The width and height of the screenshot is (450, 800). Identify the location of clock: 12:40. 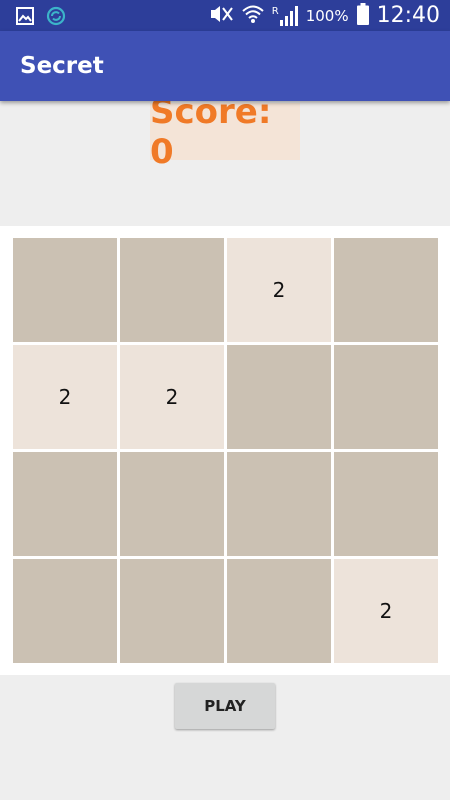
(408, 15).